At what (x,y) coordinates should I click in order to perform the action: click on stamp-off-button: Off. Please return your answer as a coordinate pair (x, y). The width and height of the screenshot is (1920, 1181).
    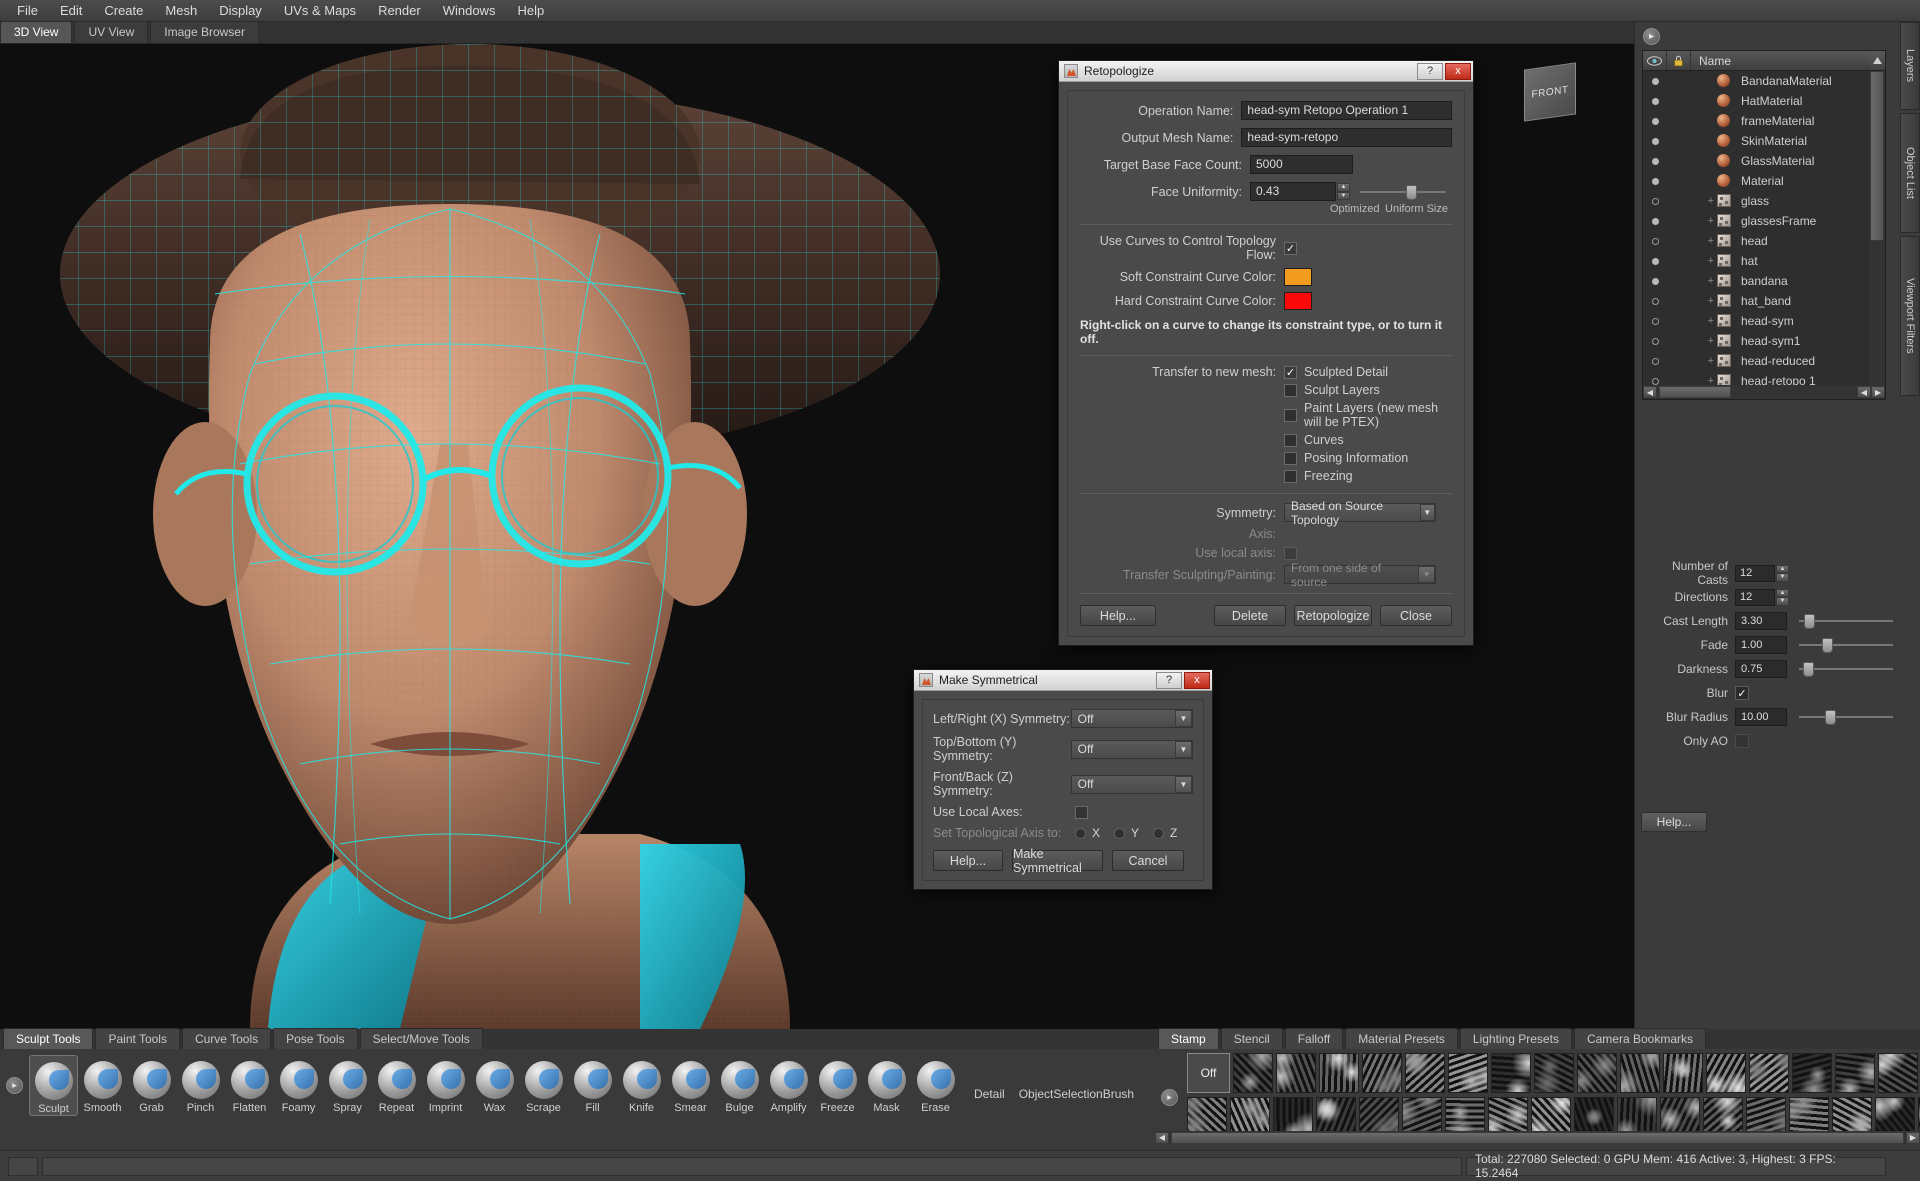
    Looking at the image, I should click on (1208, 1073).